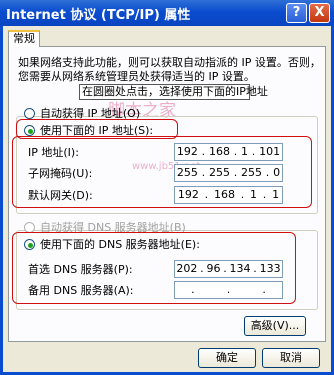  Describe the element at coordinates (24, 38) in the screenshot. I see `tab-general: 常规` at that location.